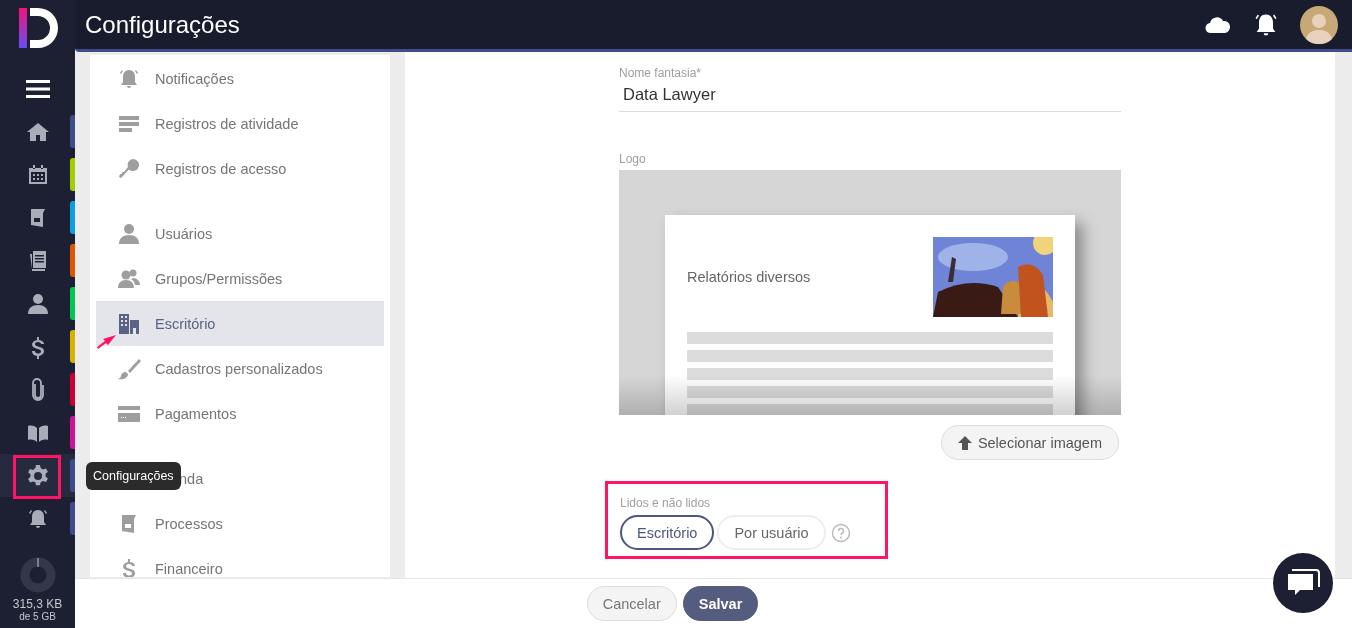 This screenshot has width=1352, height=628. Describe the element at coordinates (133, 476) in the screenshot. I see `tooltip: Configurações` at that location.